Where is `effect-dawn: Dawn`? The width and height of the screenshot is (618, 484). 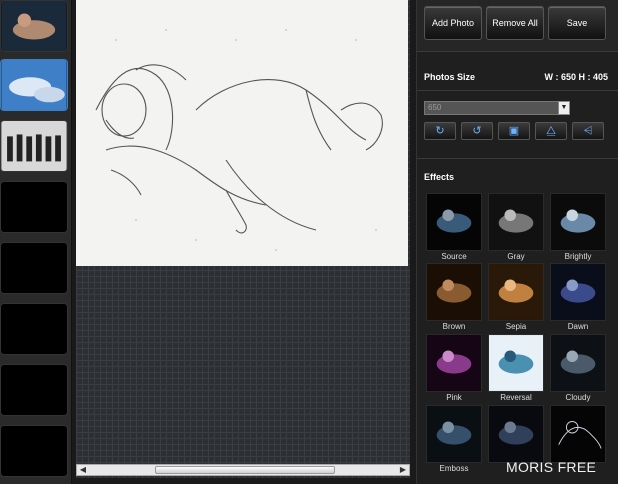
effect-dawn: Dawn is located at coordinates (578, 298).